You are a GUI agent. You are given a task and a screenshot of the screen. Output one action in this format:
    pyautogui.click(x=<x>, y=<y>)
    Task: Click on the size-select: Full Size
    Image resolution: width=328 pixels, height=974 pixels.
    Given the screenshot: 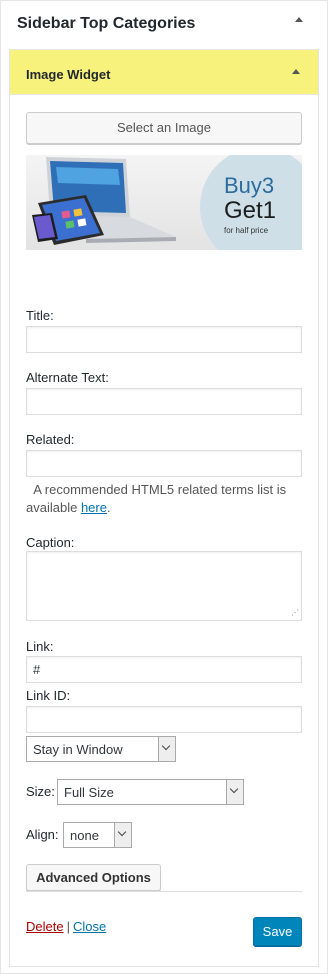 What is the action you would take?
    pyautogui.click(x=150, y=792)
    